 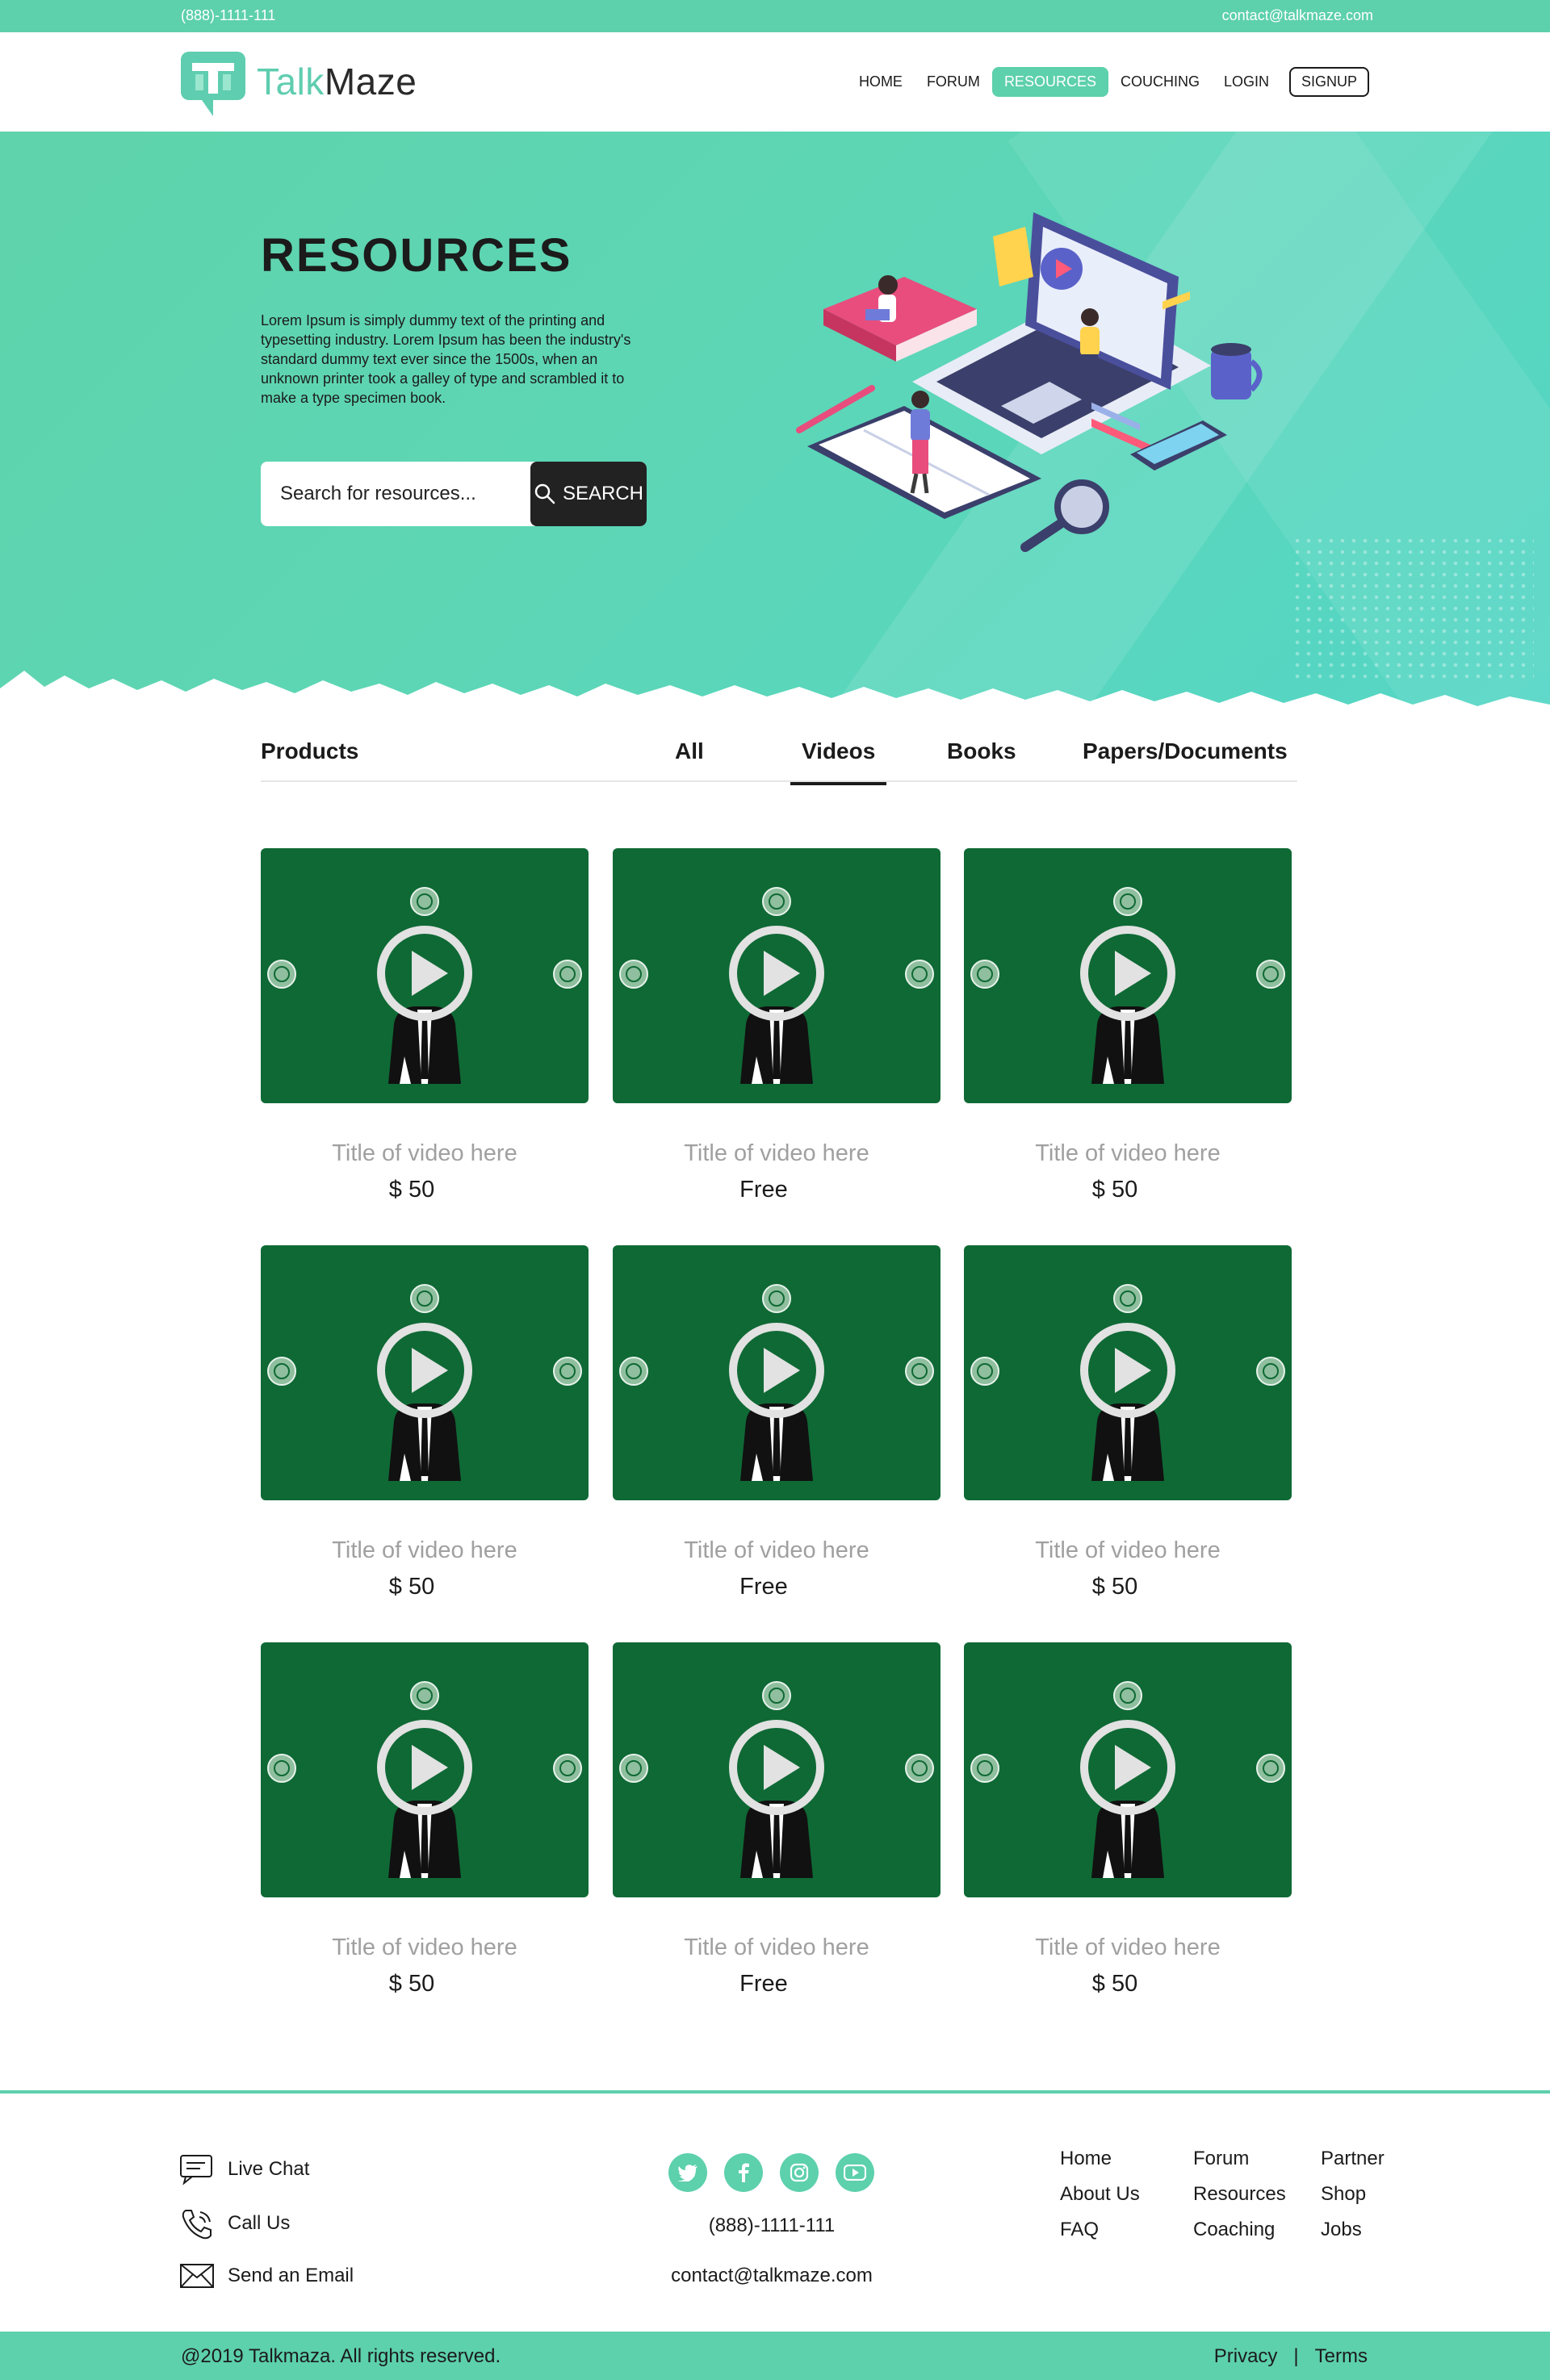 What do you see at coordinates (310, 750) in the screenshot?
I see `products-heading: Products` at bounding box center [310, 750].